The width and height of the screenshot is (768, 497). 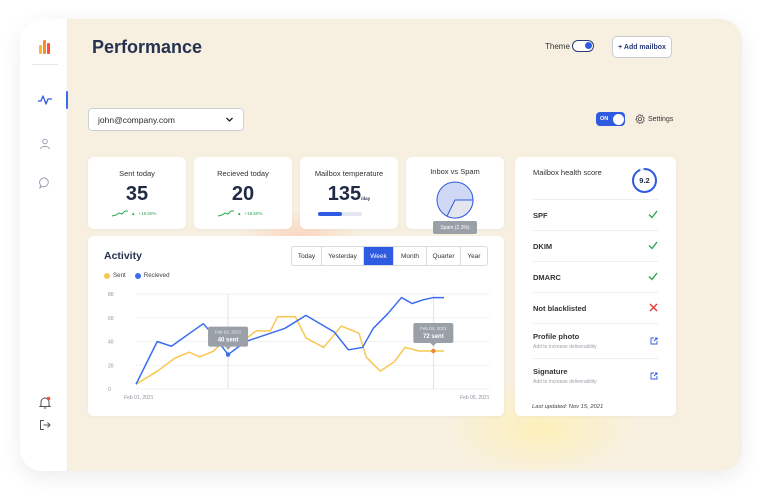 I want to click on y-tick-label: 20, so click(x=111, y=366).